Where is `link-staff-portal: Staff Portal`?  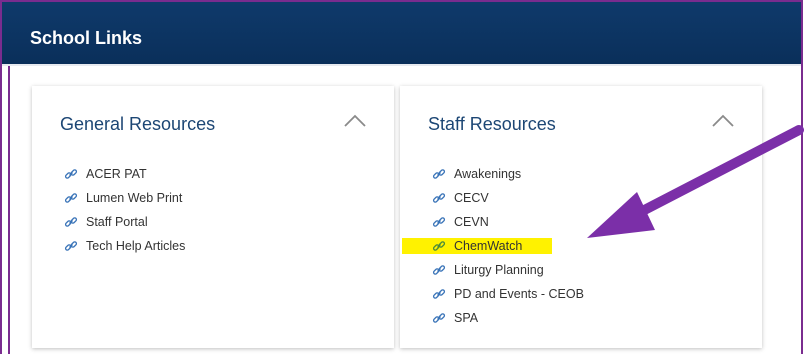 link-staff-portal: Staff Portal is located at coordinates (124, 222).